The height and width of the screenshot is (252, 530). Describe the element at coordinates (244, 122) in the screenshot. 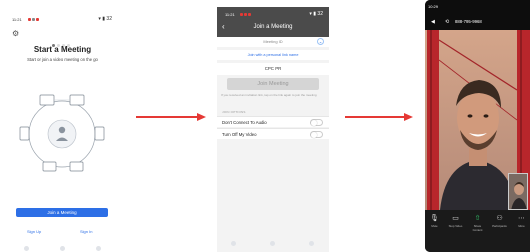

I see `audio-option-label: Don't Connect To Audio` at that location.